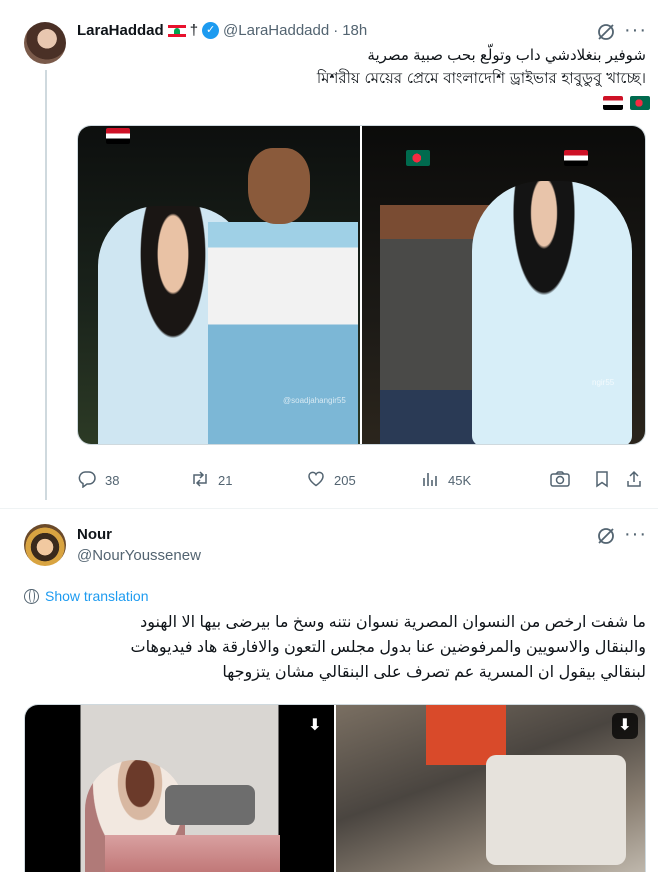 This screenshot has width=658, height=872. I want to click on watermark: @soadjahangir55, so click(314, 400).